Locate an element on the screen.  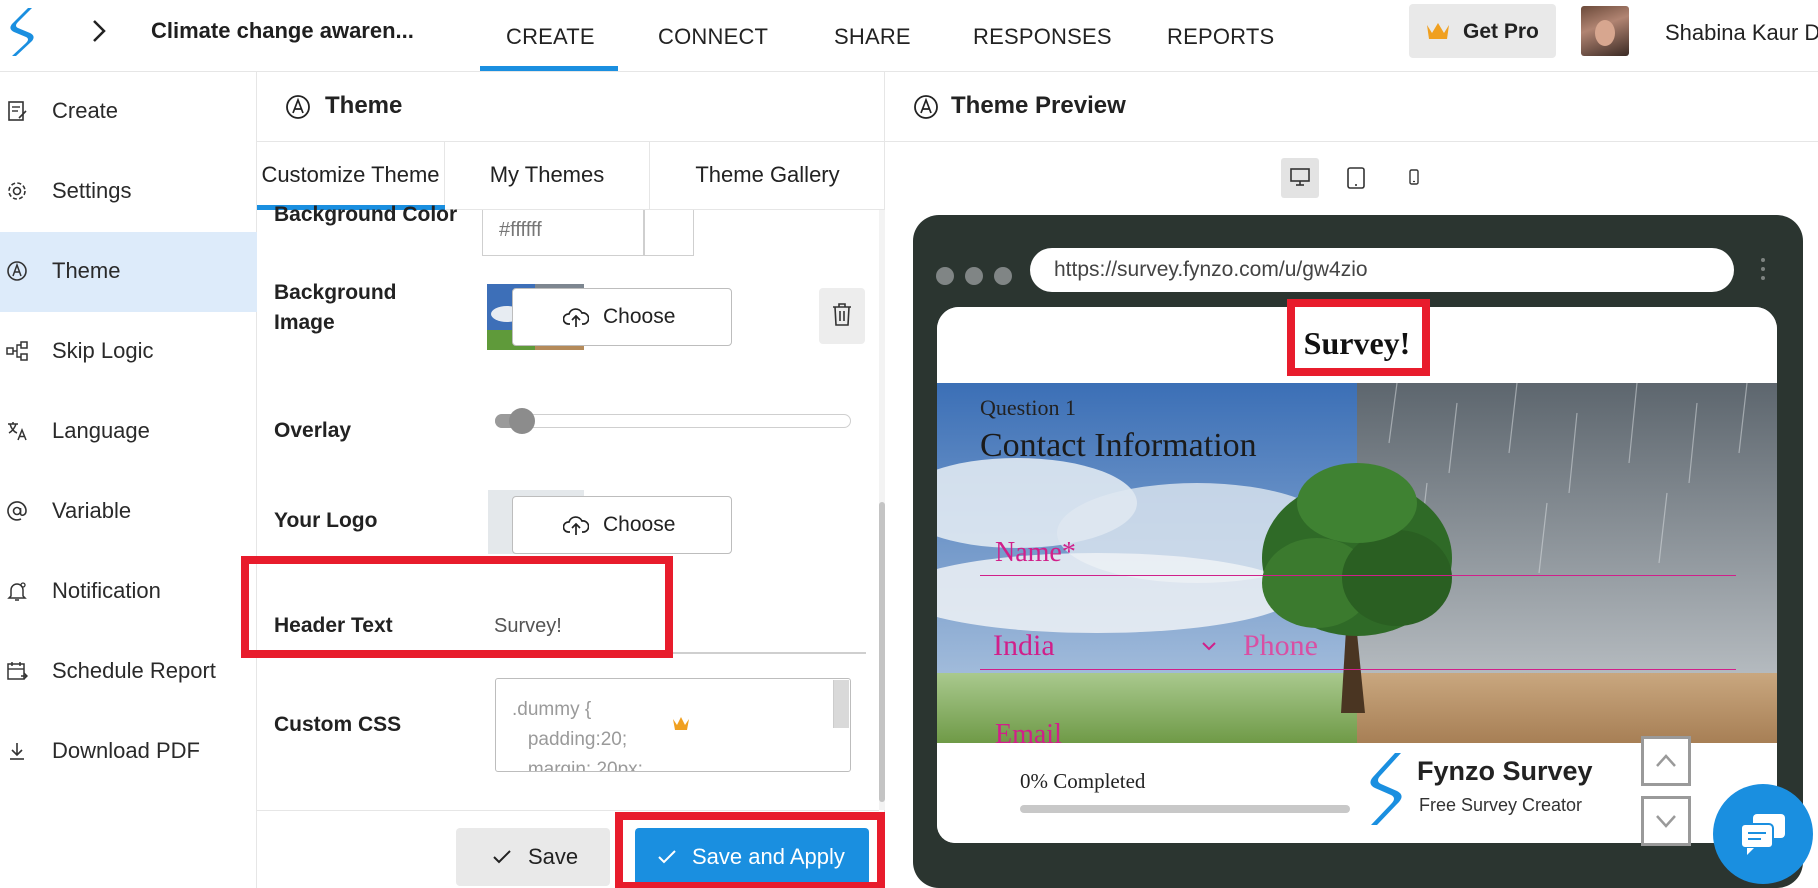
custom-css-textarea: .dummy { padding:20; margin: 20px; is located at coordinates (673, 725).